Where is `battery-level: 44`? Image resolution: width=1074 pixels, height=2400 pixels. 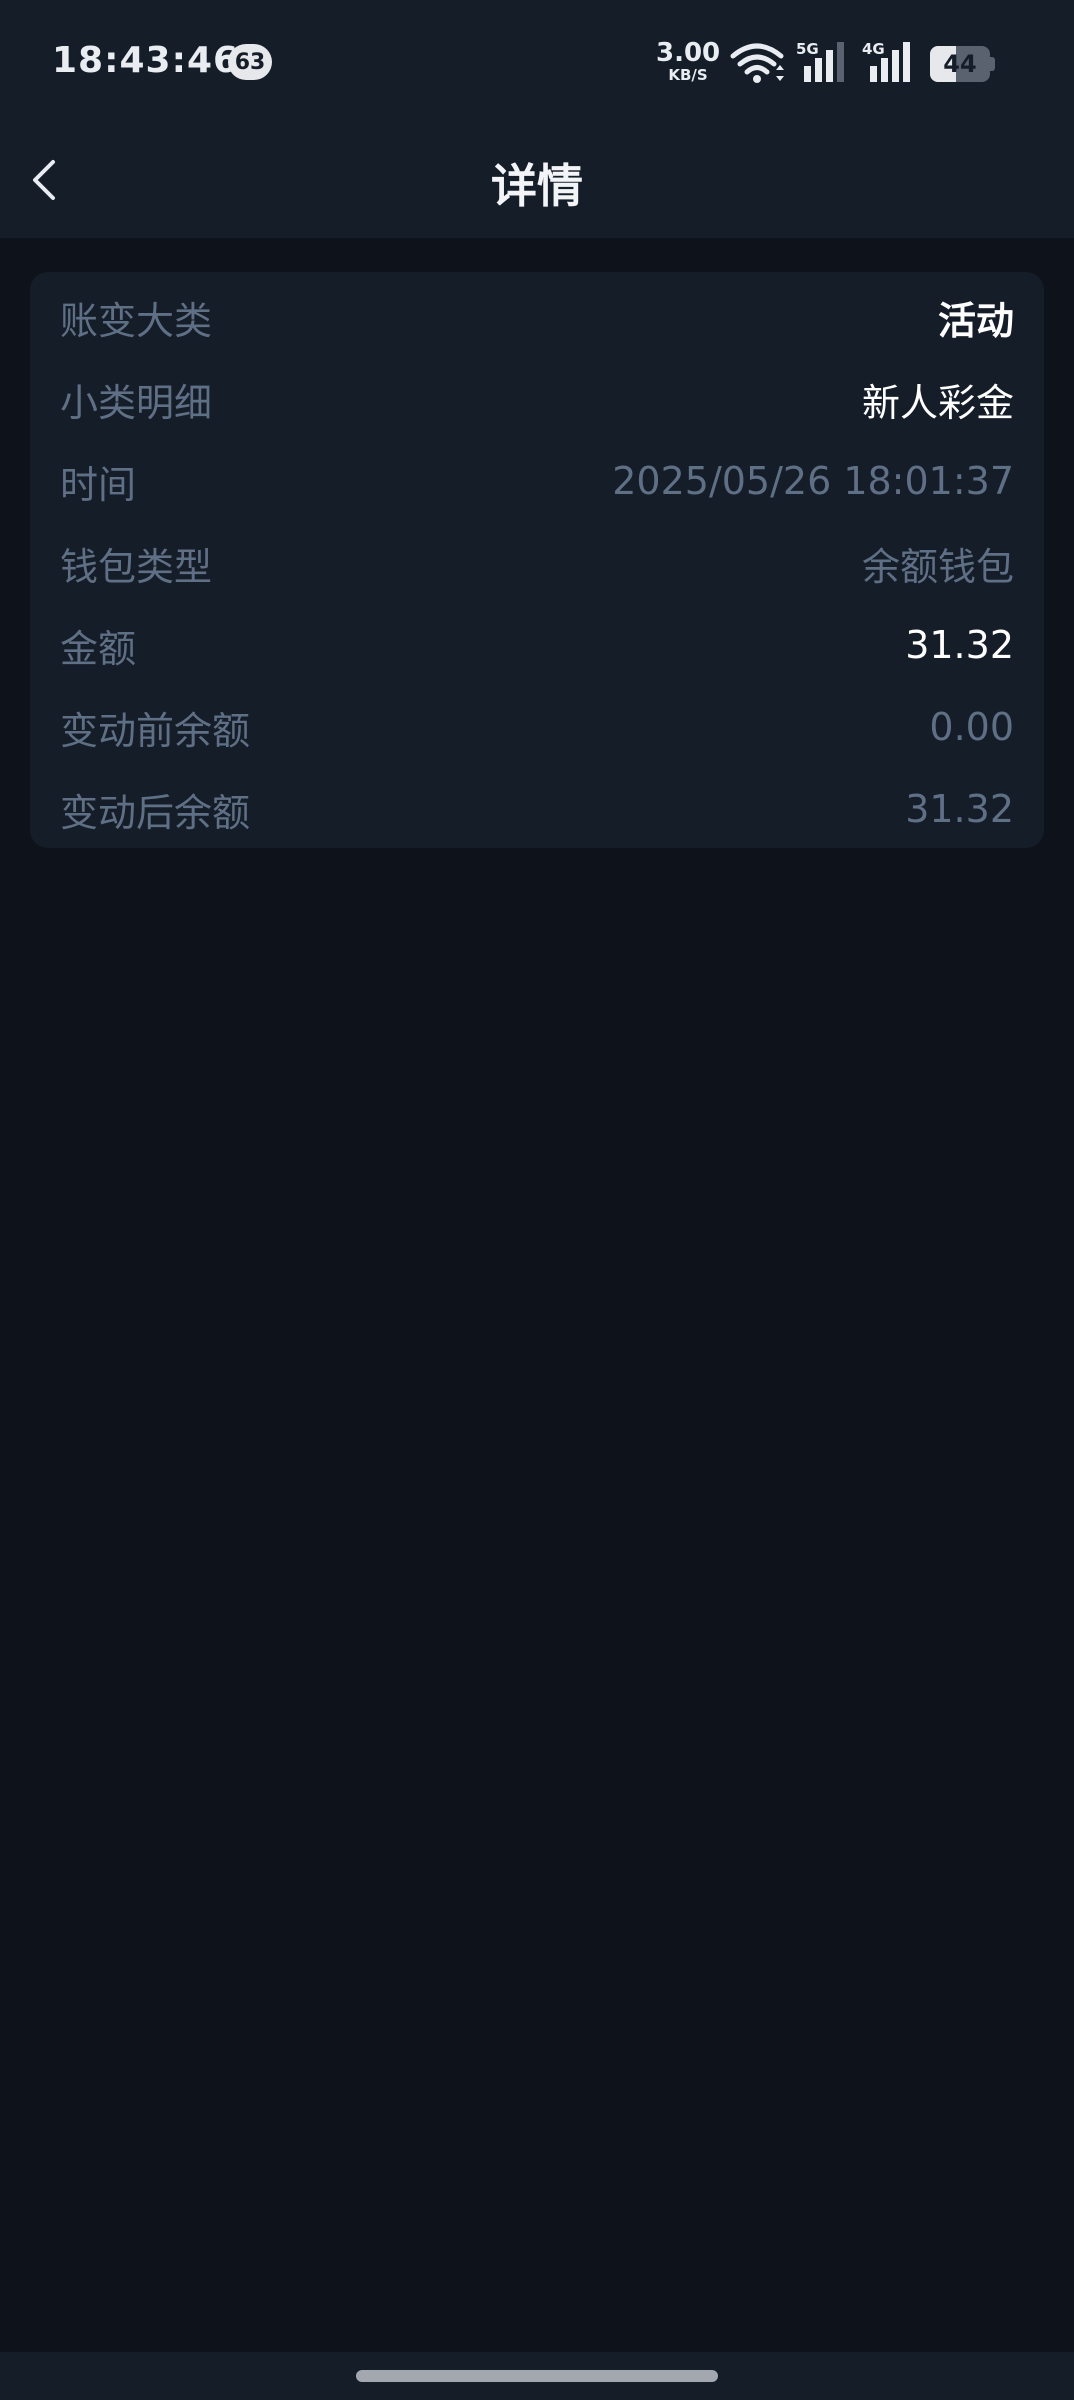 battery-level: 44 is located at coordinates (960, 64).